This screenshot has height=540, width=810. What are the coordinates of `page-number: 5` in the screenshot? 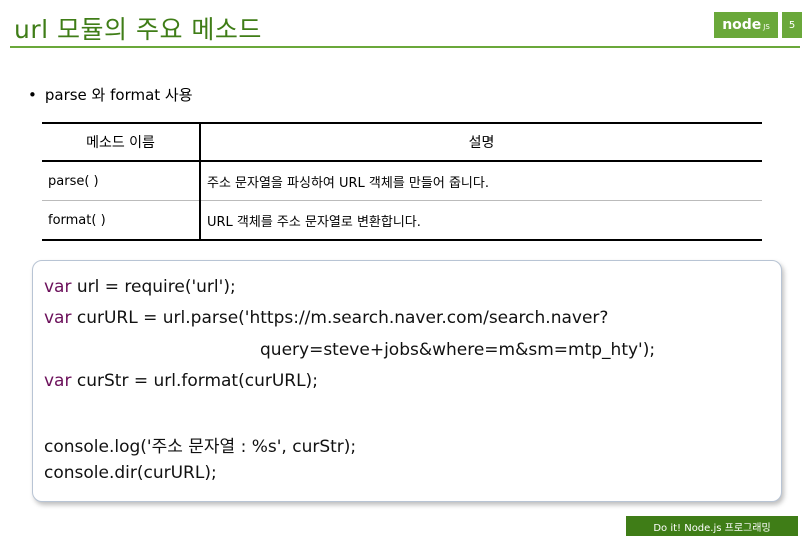 It's located at (792, 25).